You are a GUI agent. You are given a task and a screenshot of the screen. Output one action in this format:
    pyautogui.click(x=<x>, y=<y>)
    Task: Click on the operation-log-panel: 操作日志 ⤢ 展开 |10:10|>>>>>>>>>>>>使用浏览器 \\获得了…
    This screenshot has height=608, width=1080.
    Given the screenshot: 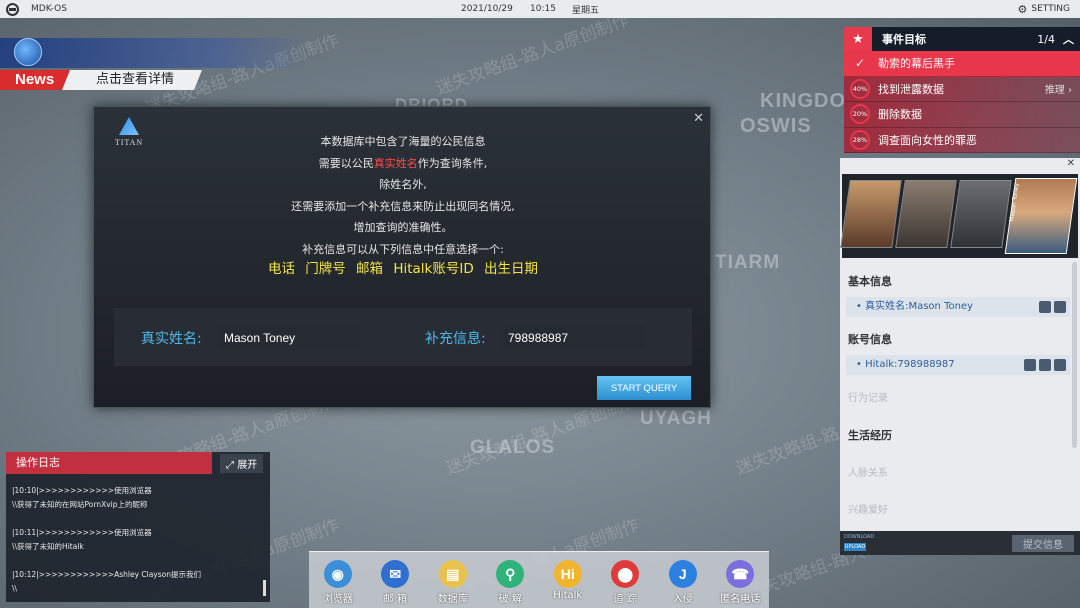 What is the action you would take?
    pyautogui.click(x=138, y=527)
    